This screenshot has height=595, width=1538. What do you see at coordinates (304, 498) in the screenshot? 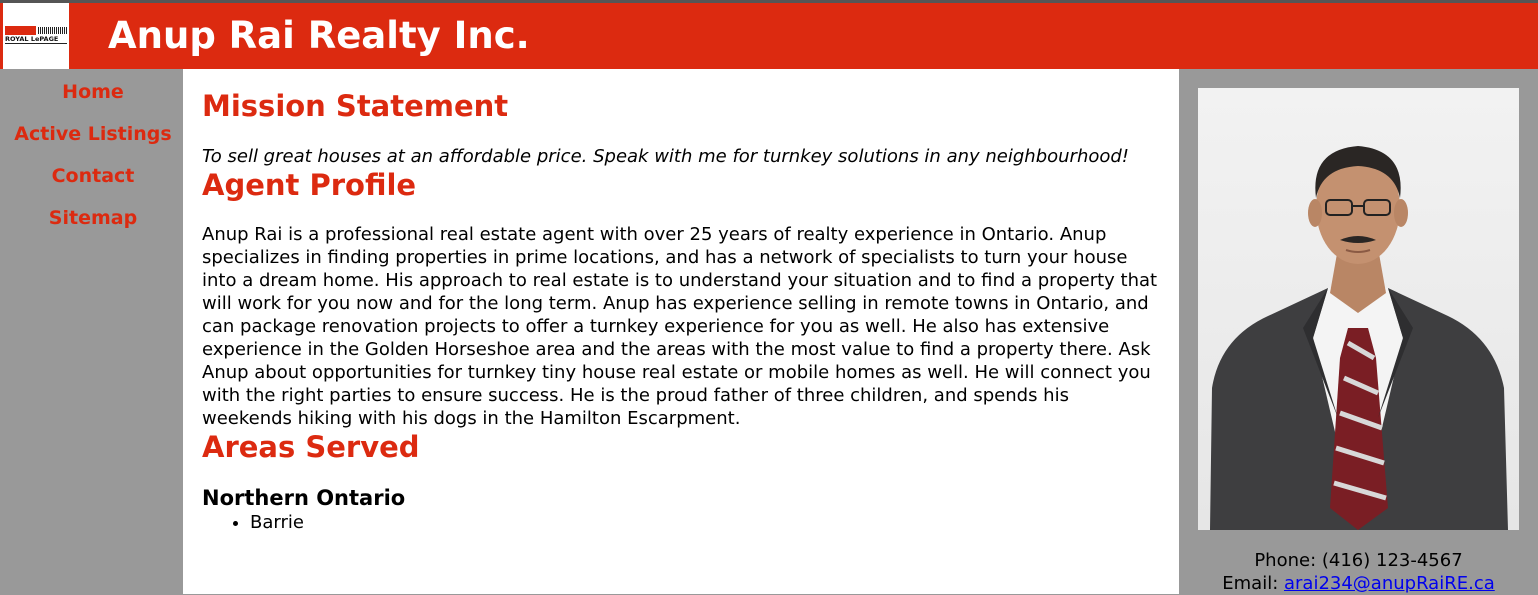
I see `region-title: Northern Ontario` at bounding box center [304, 498].